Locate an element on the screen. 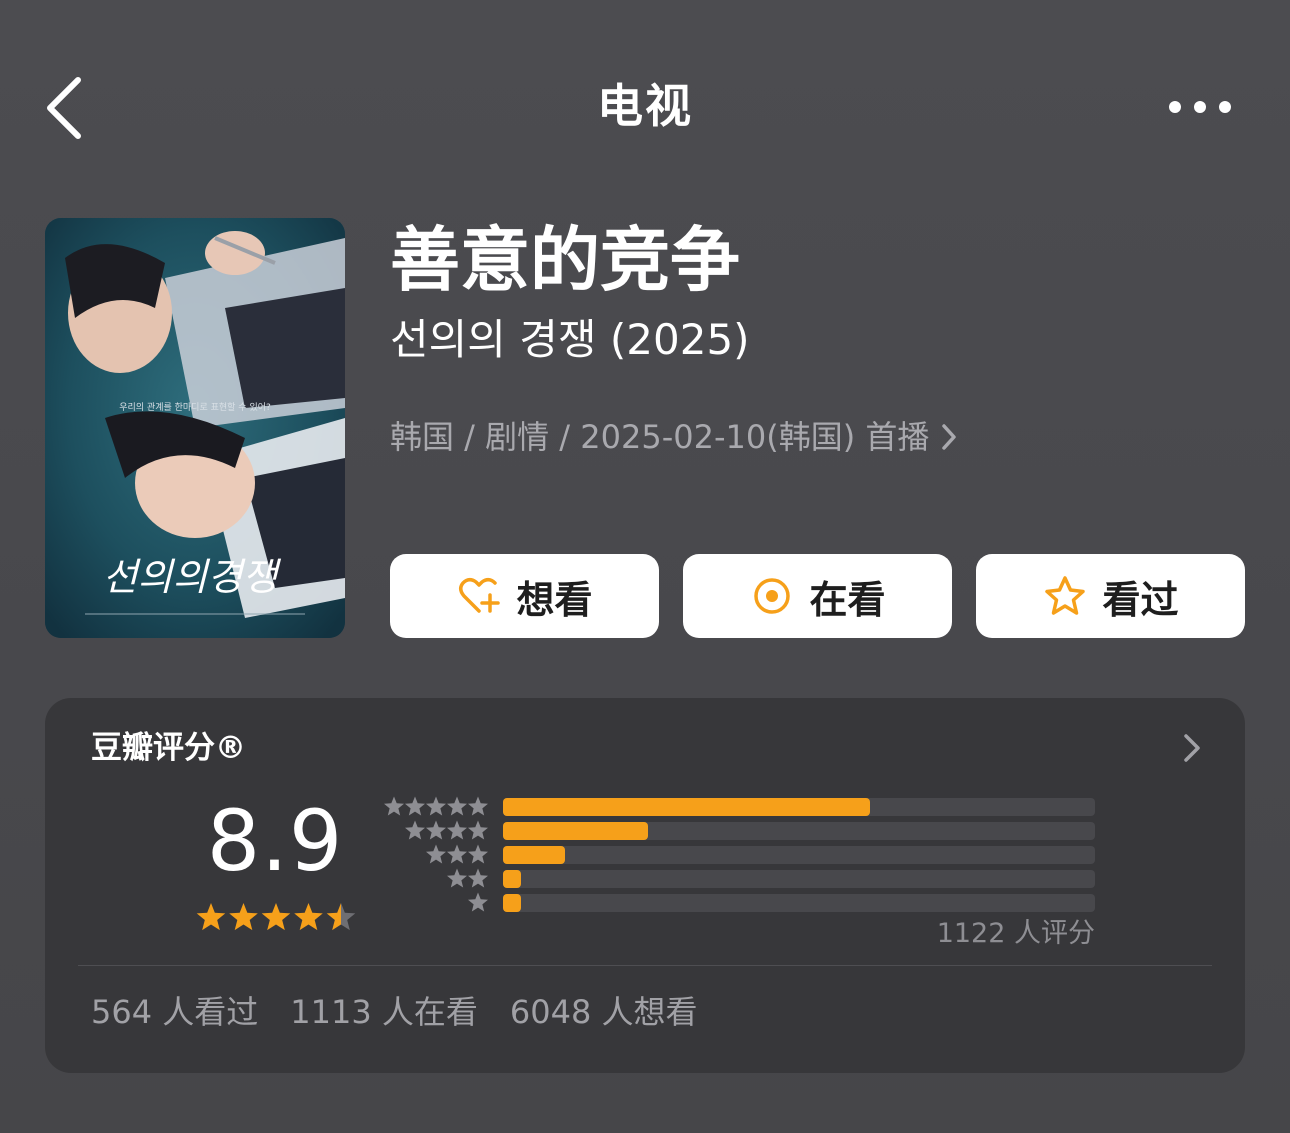 The image size is (1290, 1133). rating-stars is located at coordinates (276, 917).